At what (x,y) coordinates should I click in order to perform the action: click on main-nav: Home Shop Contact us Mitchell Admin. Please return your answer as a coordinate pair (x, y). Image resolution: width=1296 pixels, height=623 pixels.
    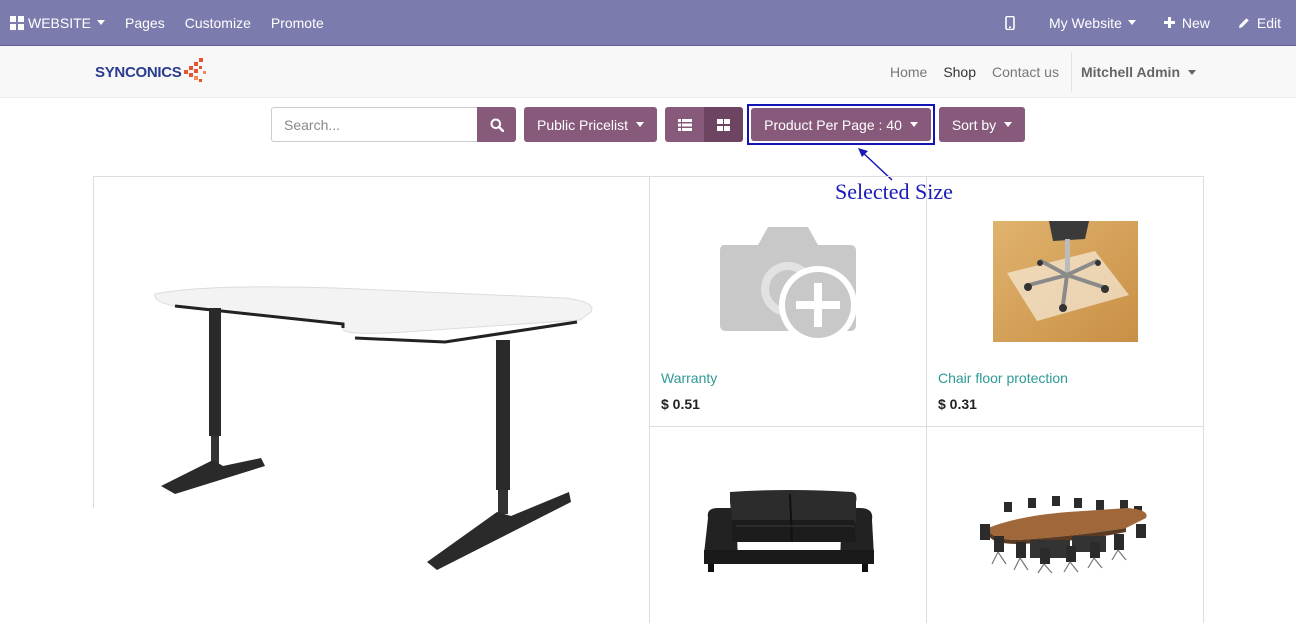
    Looking at the image, I should click on (1089, 72).